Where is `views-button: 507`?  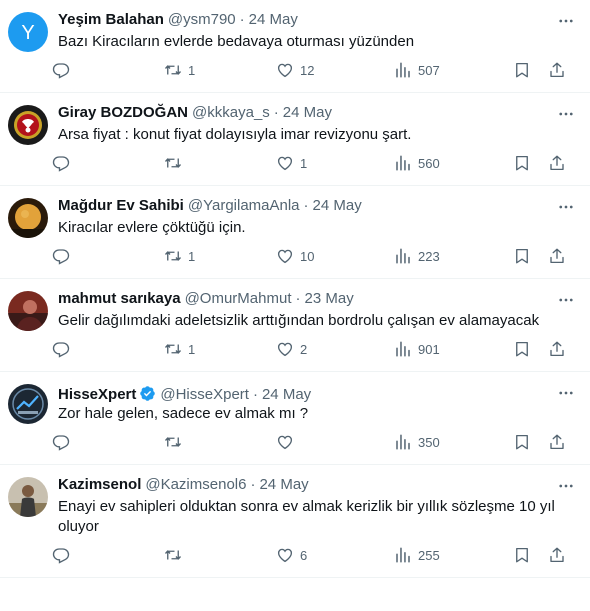 views-button: 507 is located at coordinates (417, 70).